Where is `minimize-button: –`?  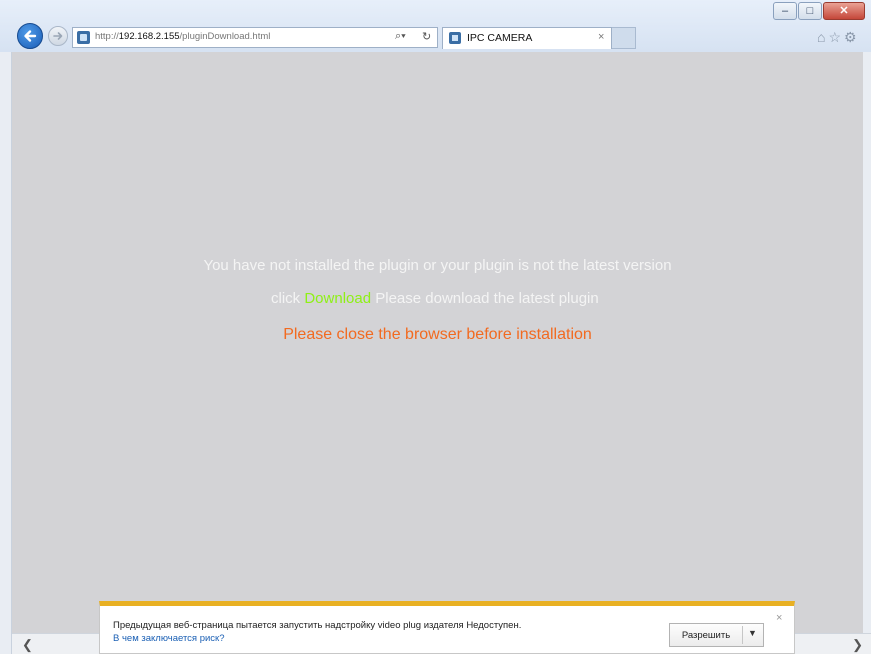
minimize-button: – is located at coordinates (785, 11).